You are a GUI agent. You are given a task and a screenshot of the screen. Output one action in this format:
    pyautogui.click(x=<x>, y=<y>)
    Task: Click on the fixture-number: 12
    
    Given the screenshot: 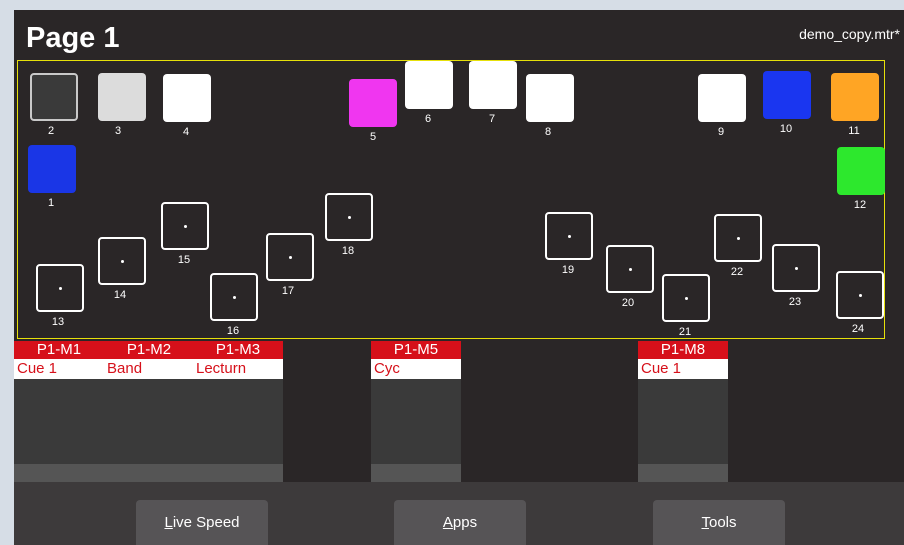 What is the action you would take?
    pyautogui.click(x=860, y=205)
    